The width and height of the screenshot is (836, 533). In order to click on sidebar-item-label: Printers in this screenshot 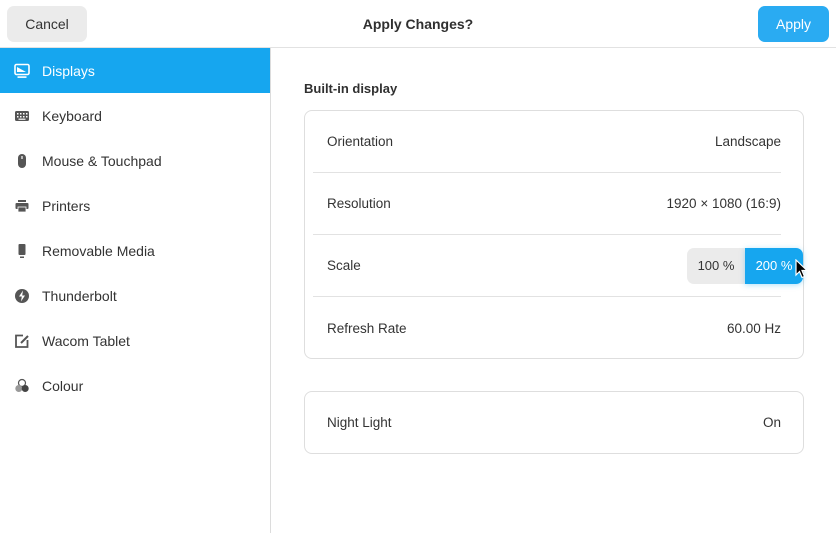, I will do `click(66, 205)`.